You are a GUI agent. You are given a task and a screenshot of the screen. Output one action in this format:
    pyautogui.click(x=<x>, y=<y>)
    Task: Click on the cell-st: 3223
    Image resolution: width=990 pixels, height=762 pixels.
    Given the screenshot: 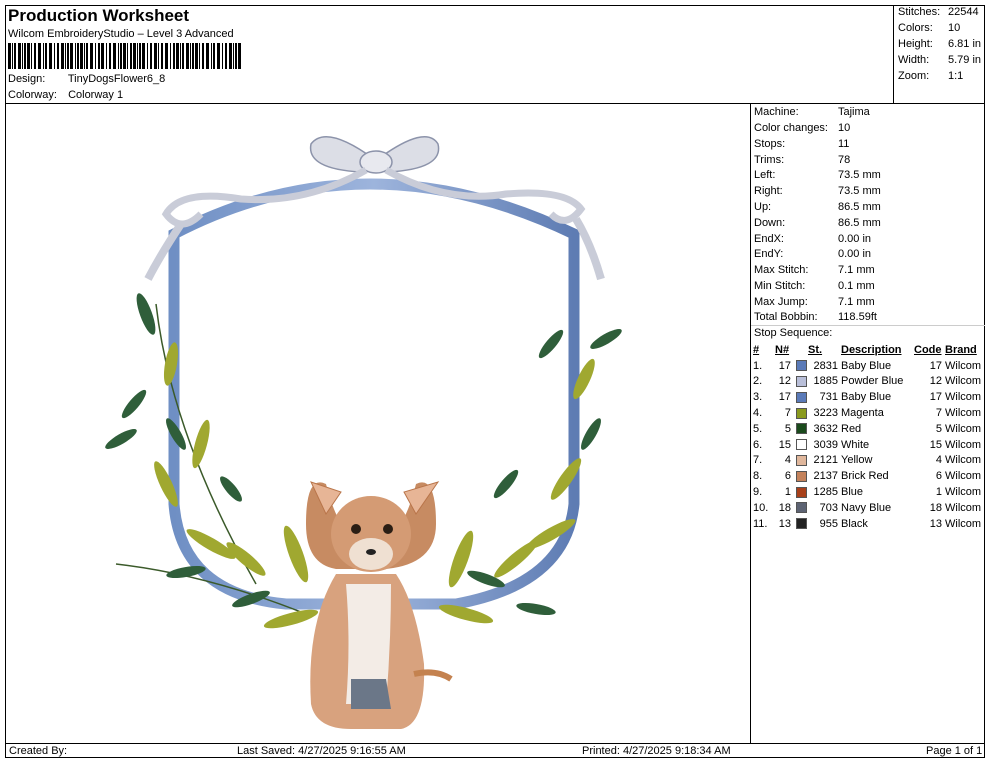 What is the action you would take?
    pyautogui.click(x=825, y=413)
    